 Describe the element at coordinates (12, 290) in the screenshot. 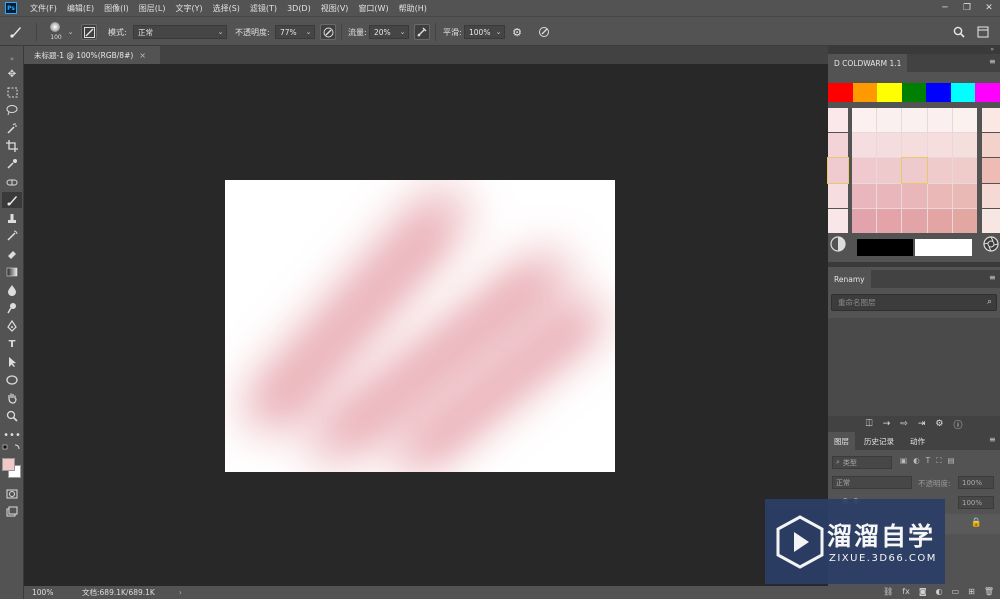

I see `blur-tool-icon` at that location.